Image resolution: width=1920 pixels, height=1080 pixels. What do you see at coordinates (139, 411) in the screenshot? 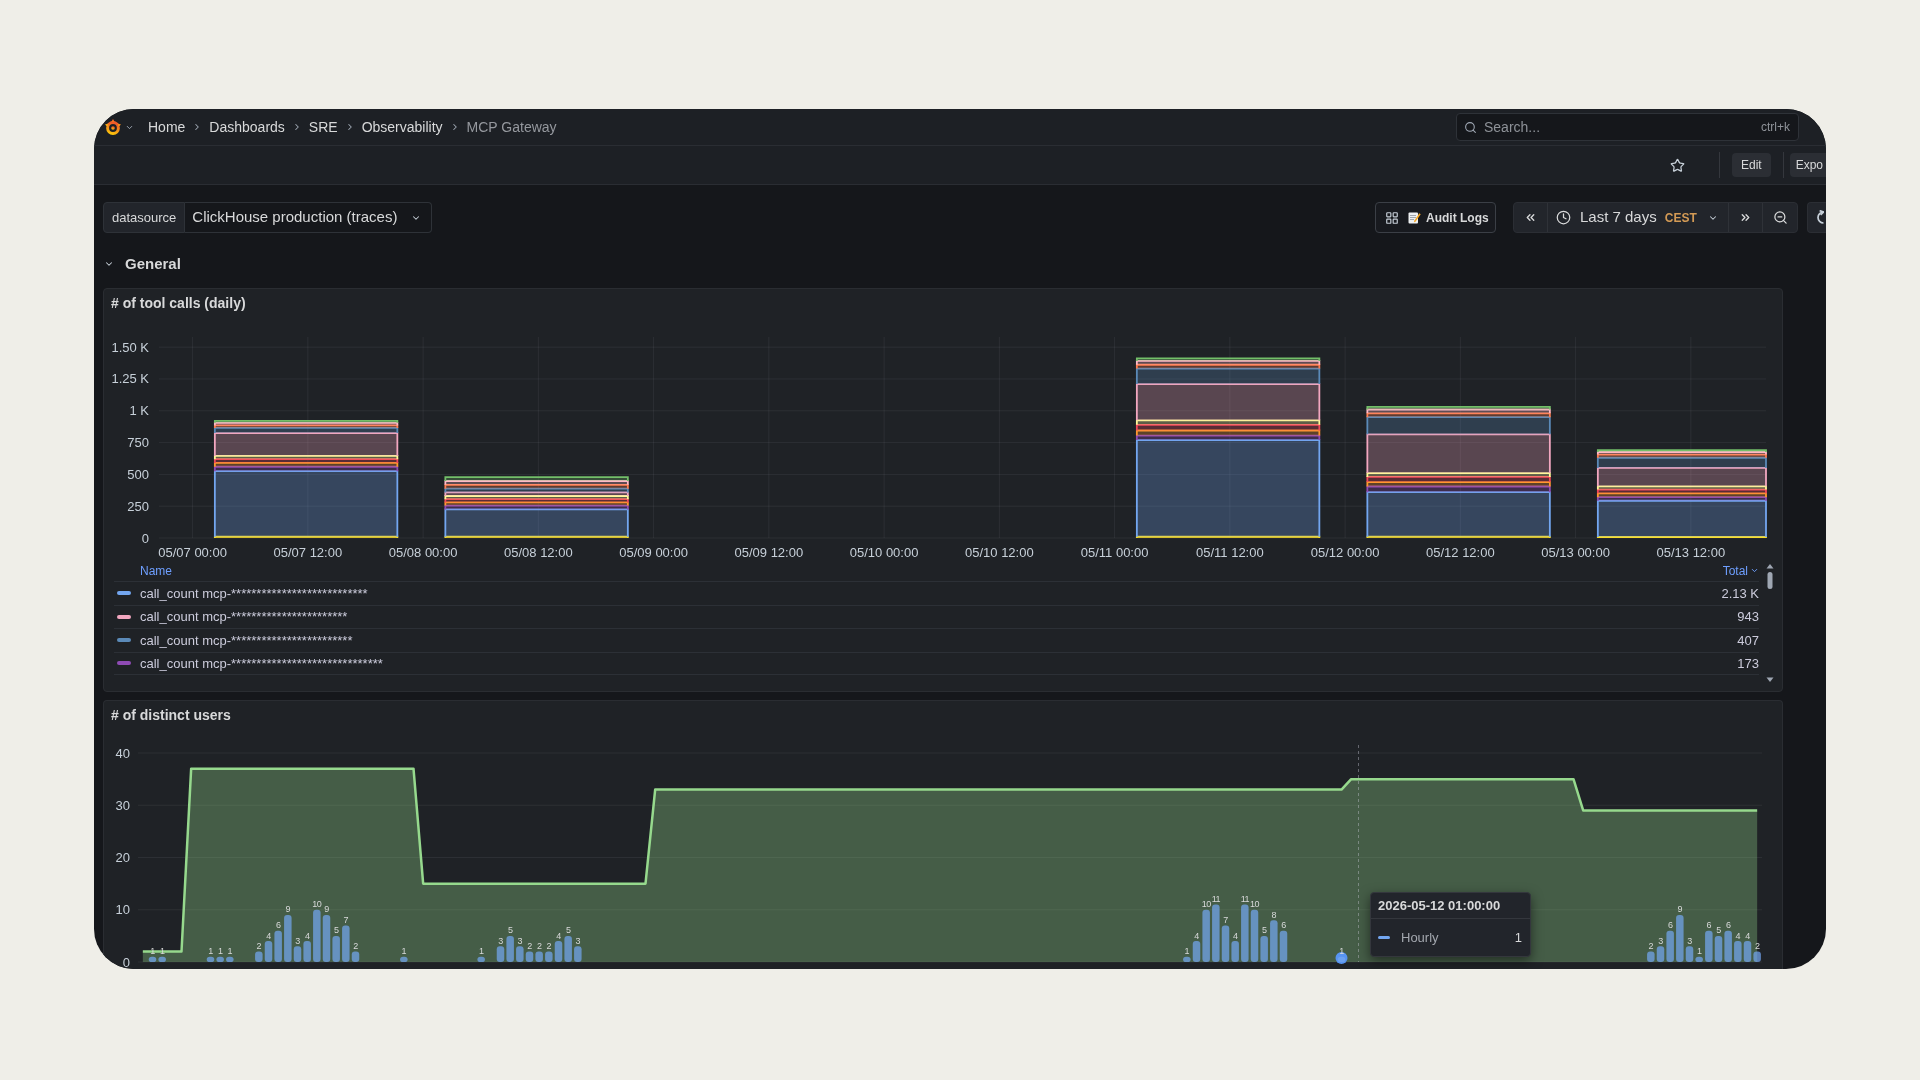
I see `y-axis-label: 1 K` at bounding box center [139, 411].